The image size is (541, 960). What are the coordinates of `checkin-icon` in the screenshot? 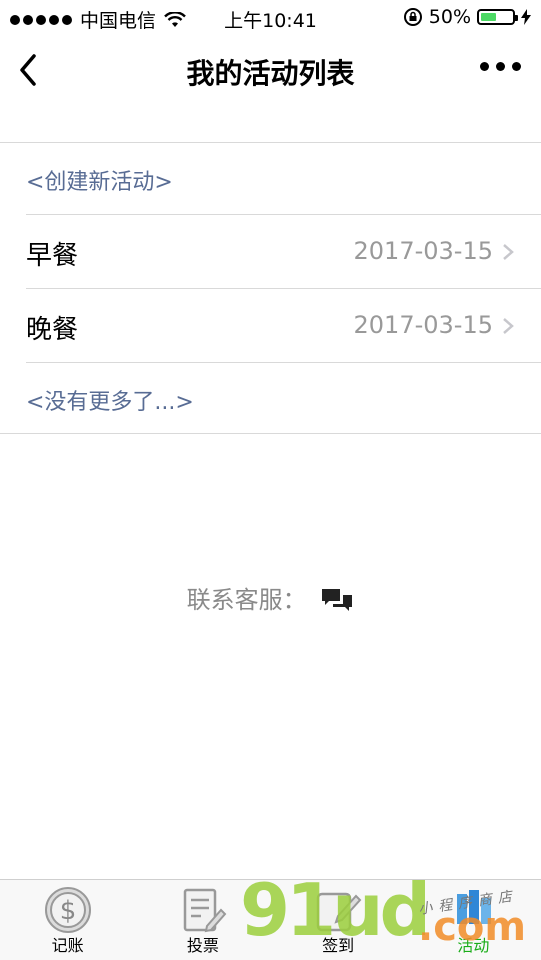 It's located at (339, 912).